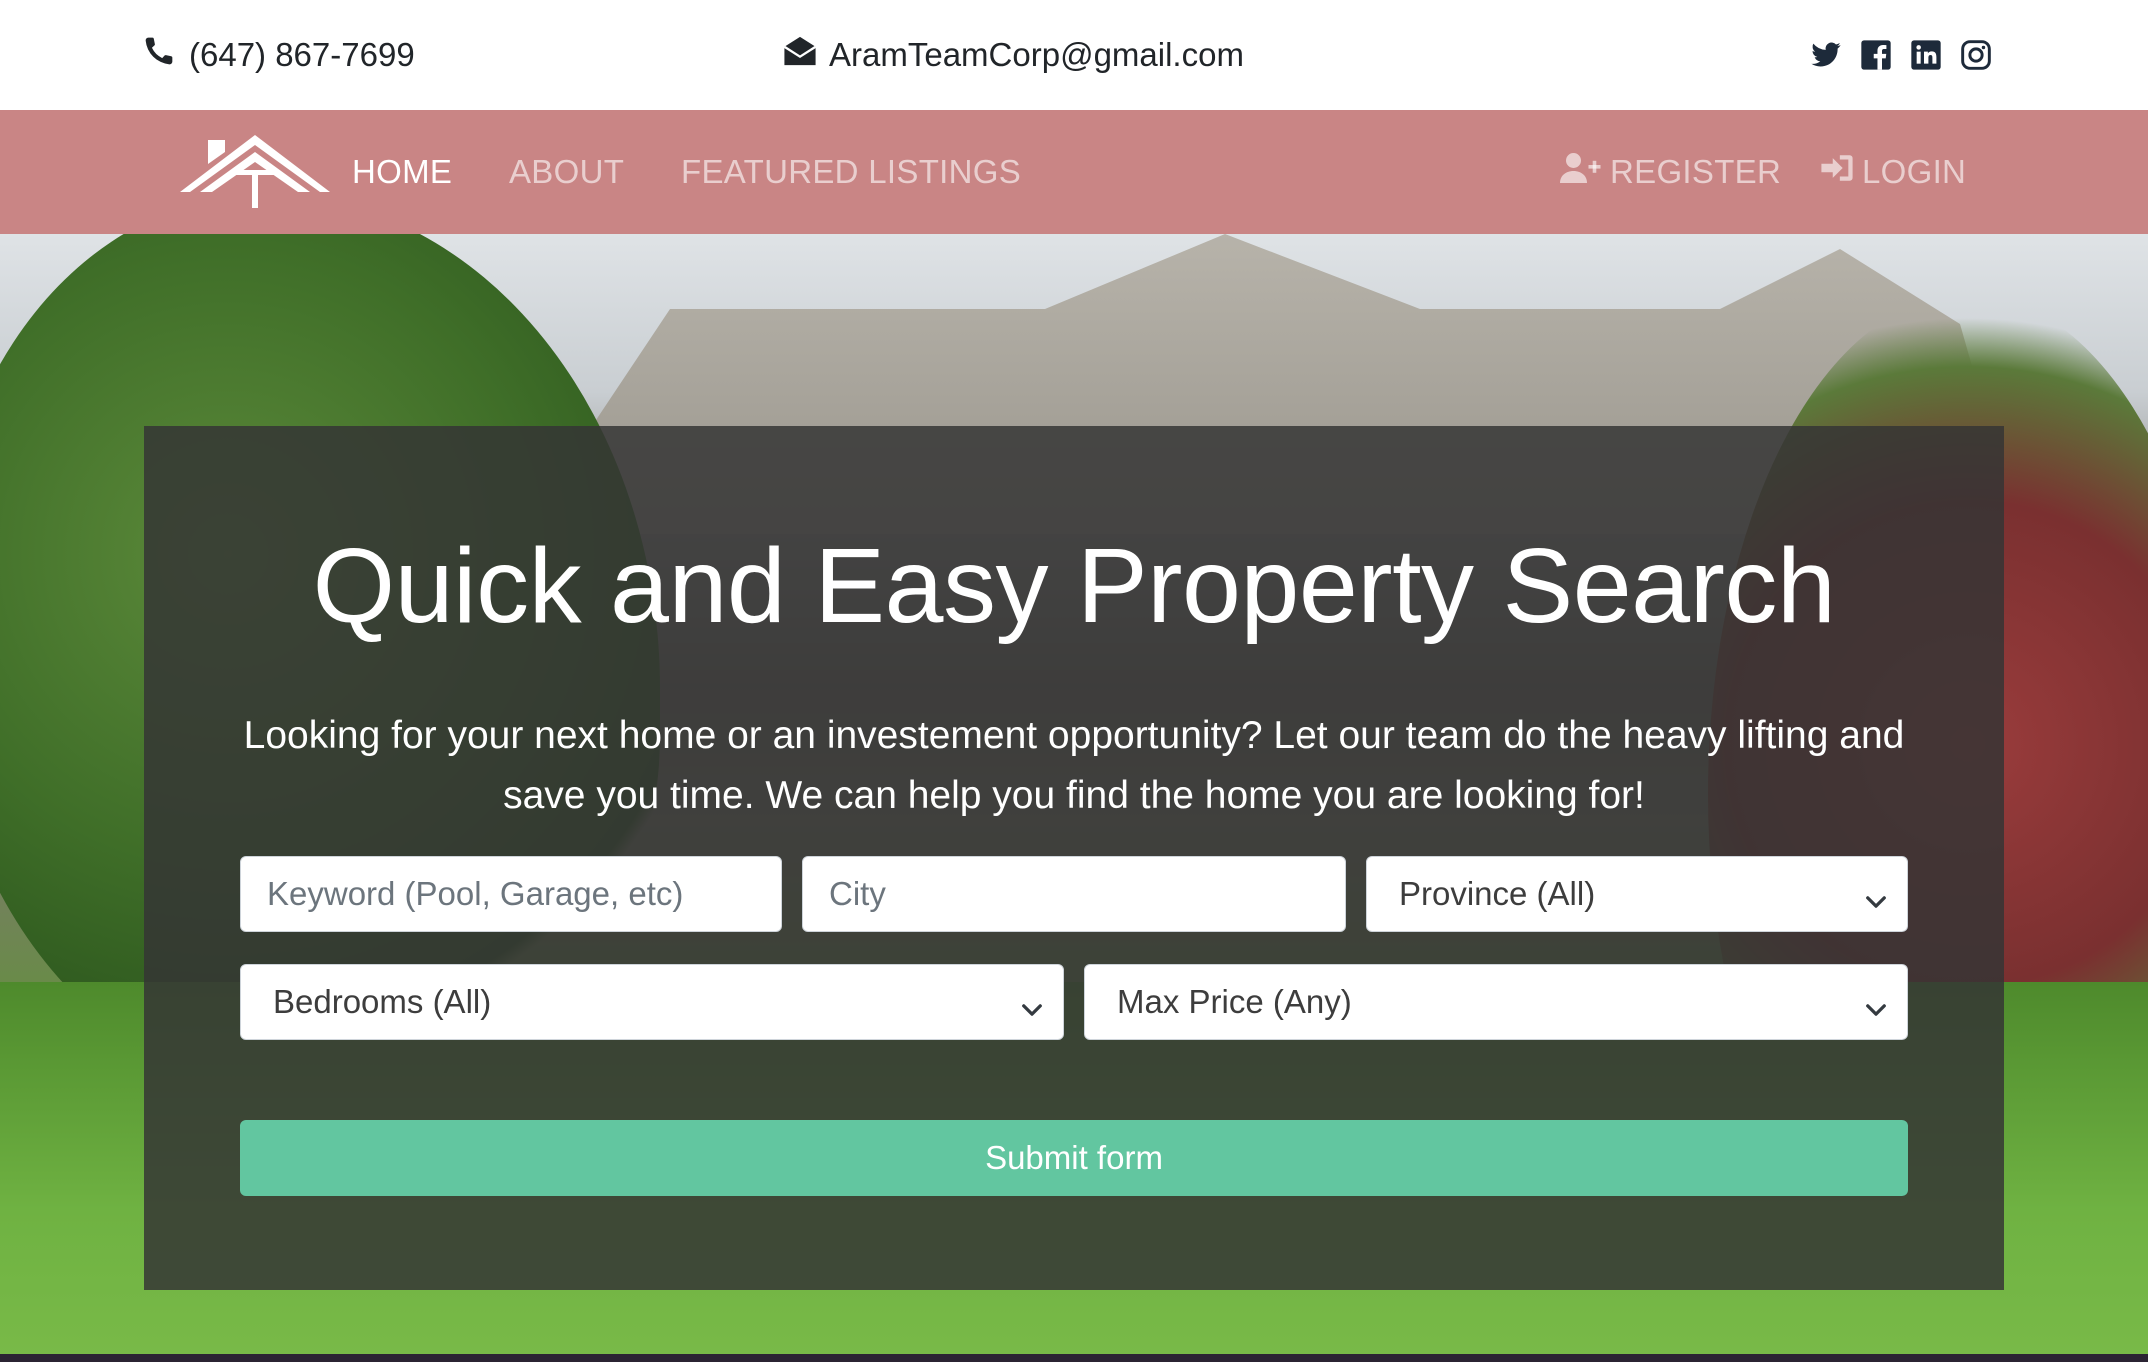 The image size is (2148, 1362). What do you see at coordinates (1234, 1001) in the screenshot?
I see `max-price-selected: Max Price (Any)` at bounding box center [1234, 1001].